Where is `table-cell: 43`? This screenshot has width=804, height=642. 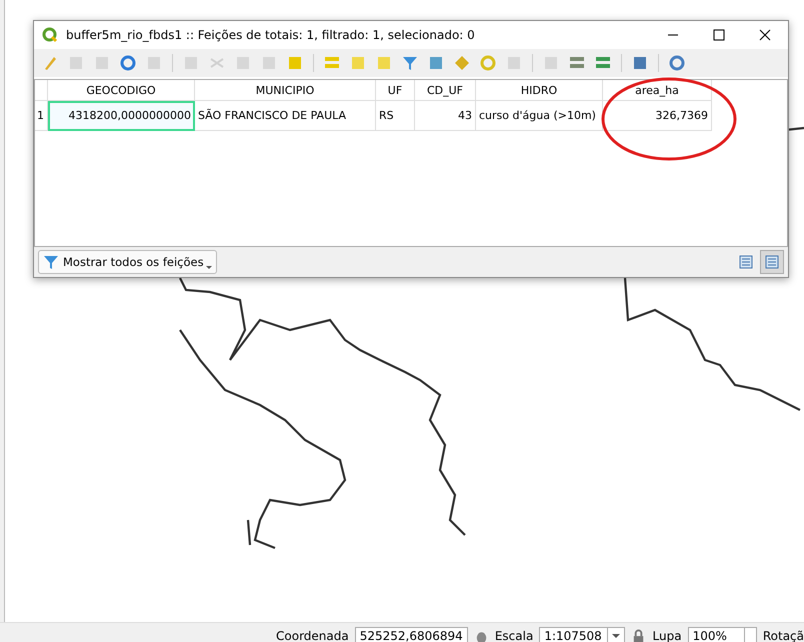
table-cell: 43 is located at coordinates (445, 115).